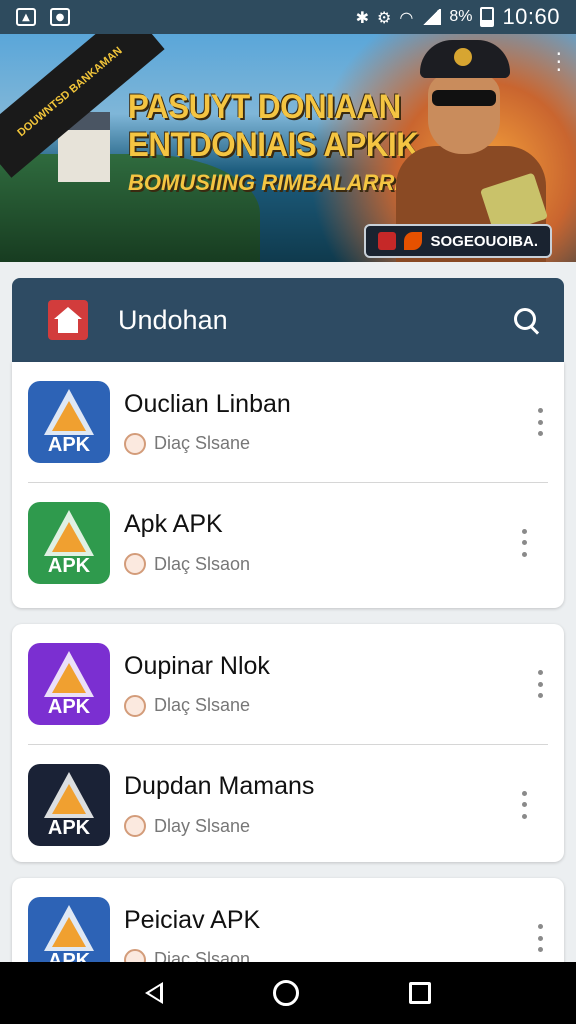 This screenshot has height=1024, width=576. I want to click on battery-percent: 8%, so click(461, 16).